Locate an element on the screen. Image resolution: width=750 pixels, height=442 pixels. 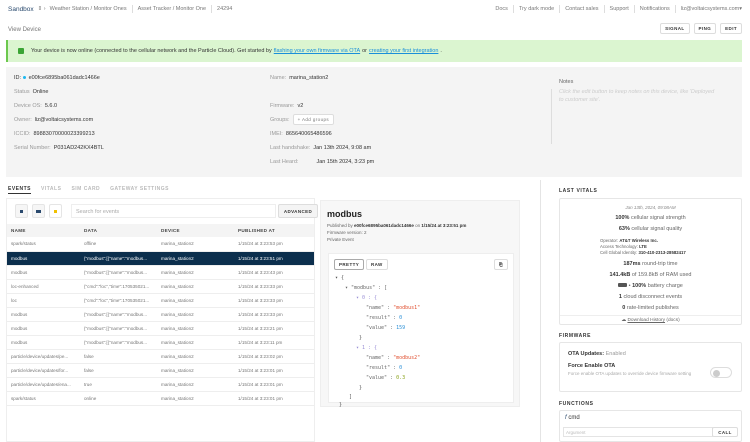
support-link: Support is located at coordinates (619, 9).